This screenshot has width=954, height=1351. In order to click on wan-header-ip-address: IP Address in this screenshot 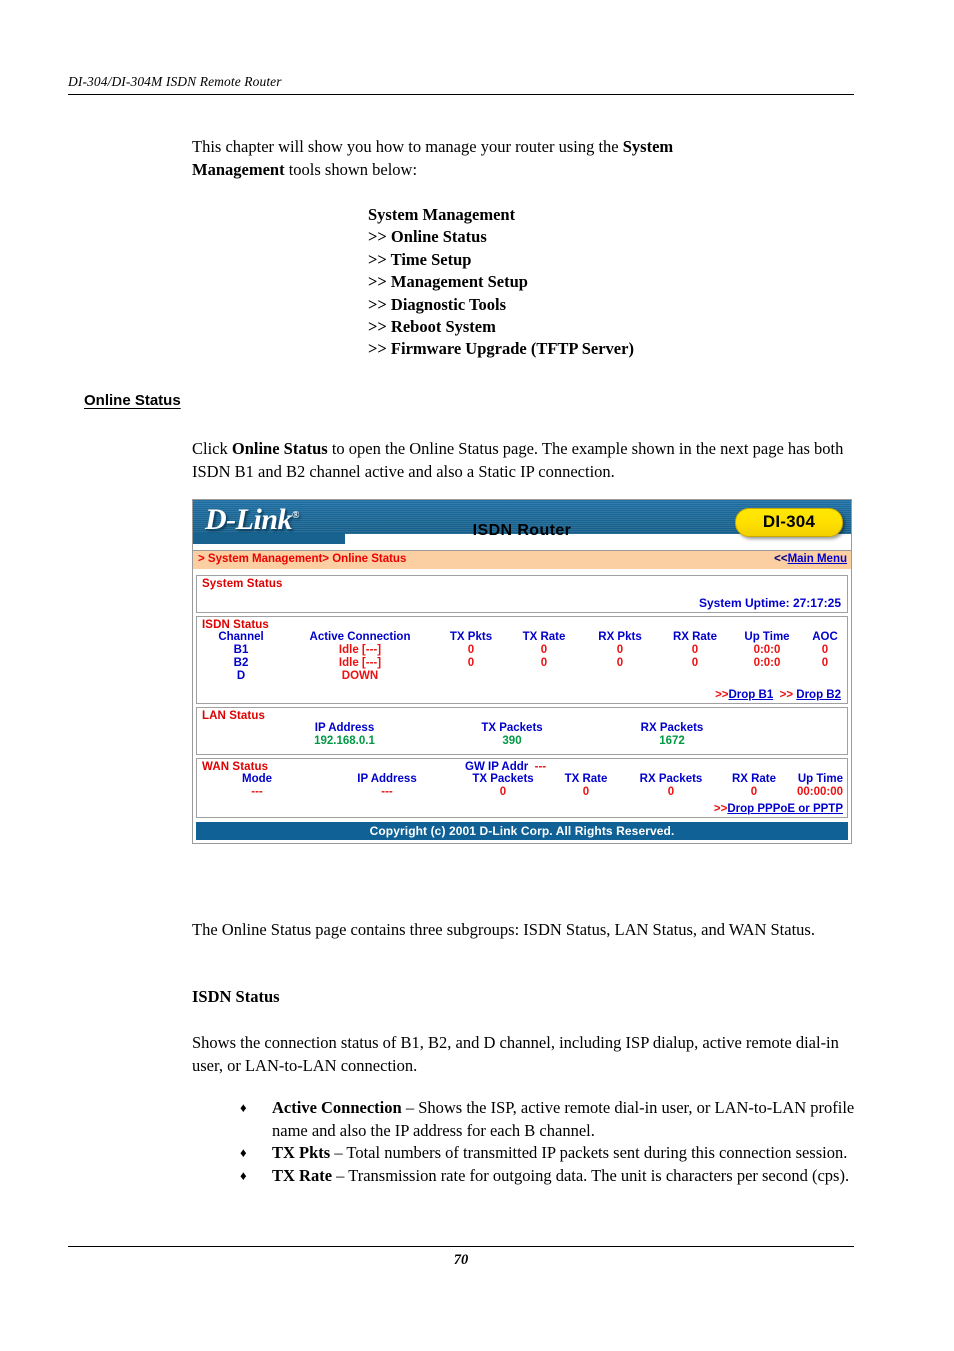, I will do `click(387, 779)`.